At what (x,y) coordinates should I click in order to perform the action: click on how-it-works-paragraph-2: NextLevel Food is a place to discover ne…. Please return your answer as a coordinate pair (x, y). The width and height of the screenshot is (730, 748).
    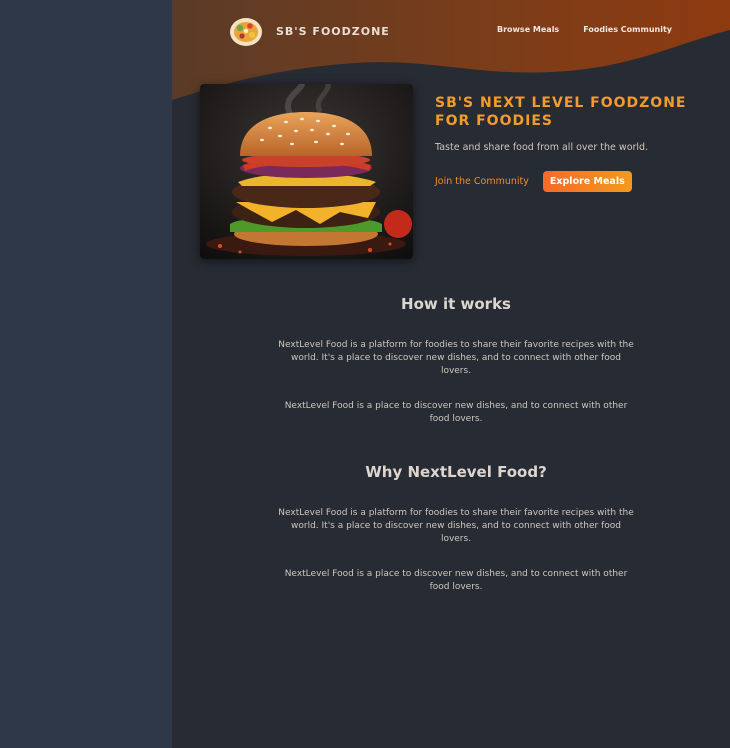
    Looking at the image, I should click on (456, 412).